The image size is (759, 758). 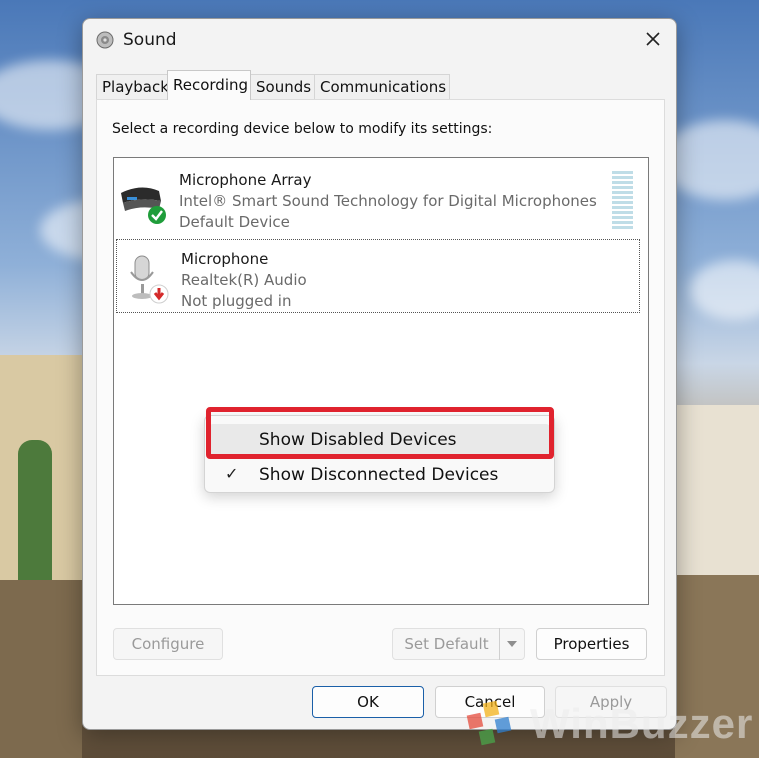 What do you see at coordinates (168, 644) in the screenshot?
I see `configure-button: Configure` at bounding box center [168, 644].